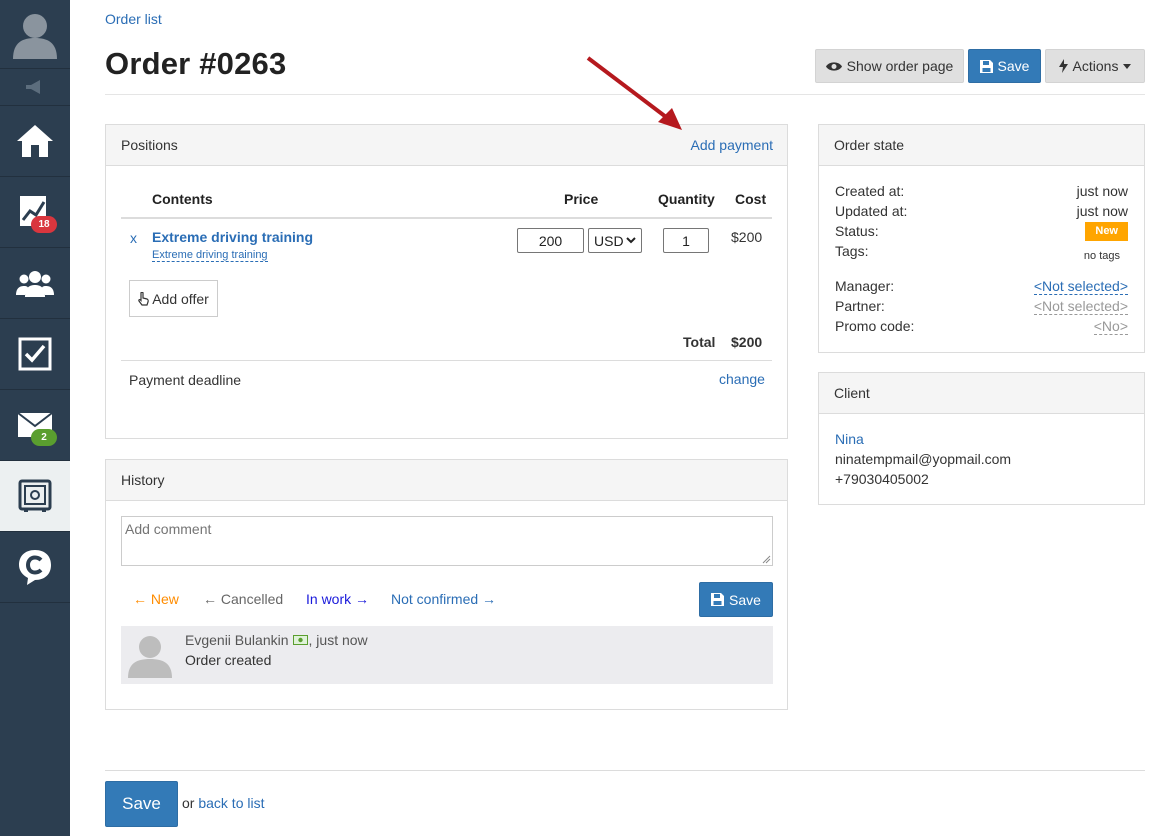  Describe the element at coordinates (185, 380) in the screenshot. I see `payment-deadline-label: Payment deadline` at that location.